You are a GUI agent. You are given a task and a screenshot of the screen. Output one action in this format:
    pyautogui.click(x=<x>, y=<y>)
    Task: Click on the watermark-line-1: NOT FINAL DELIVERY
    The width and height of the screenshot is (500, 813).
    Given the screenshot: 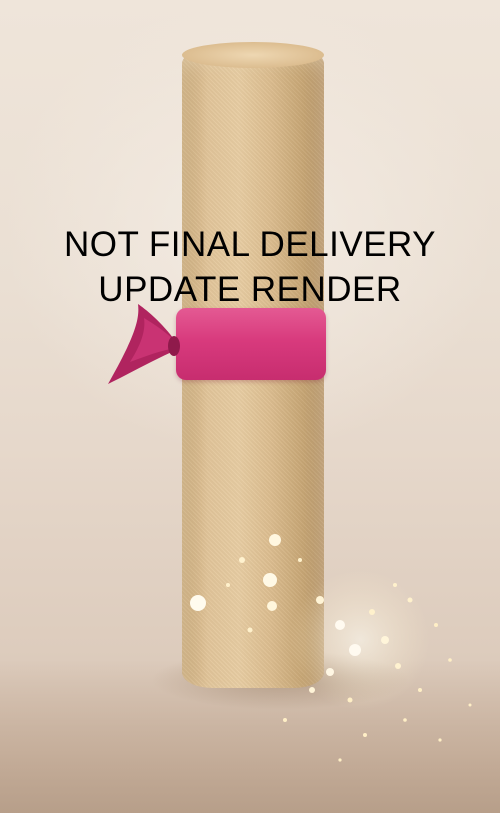 What is the action you would take?
    pyautogui.click(x=250, y=244)
    